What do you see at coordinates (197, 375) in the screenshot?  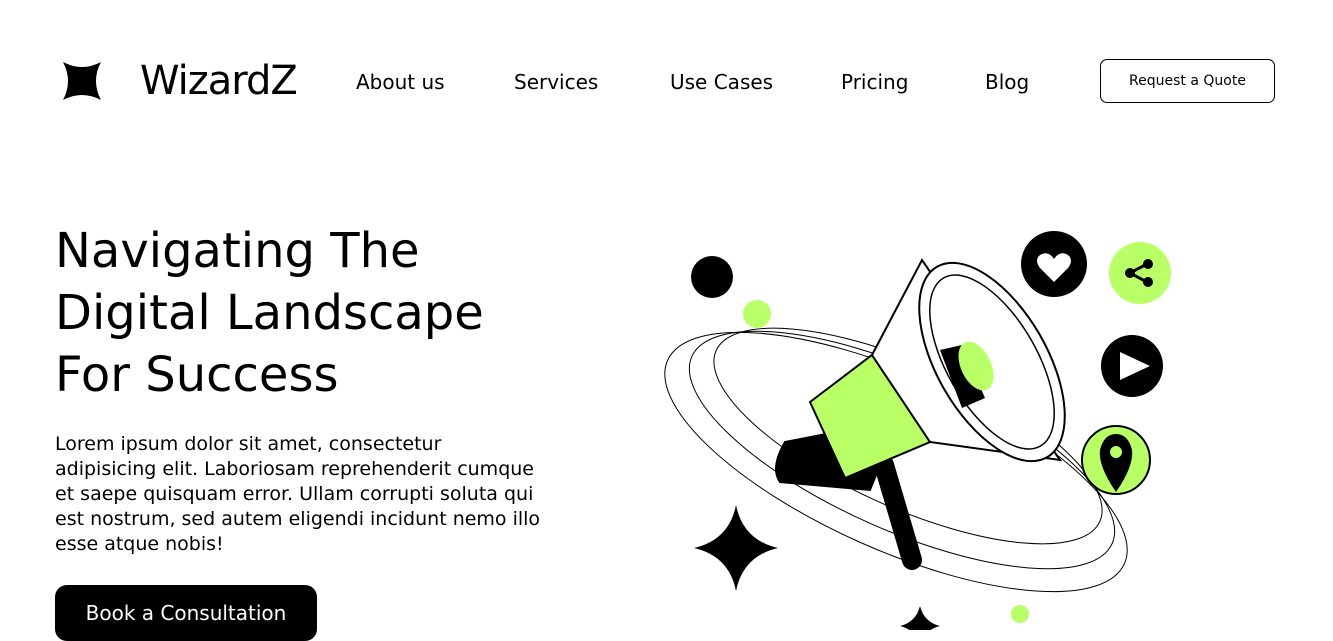 I see `hero-title-line: For Success` at bounding box center [197, 375].